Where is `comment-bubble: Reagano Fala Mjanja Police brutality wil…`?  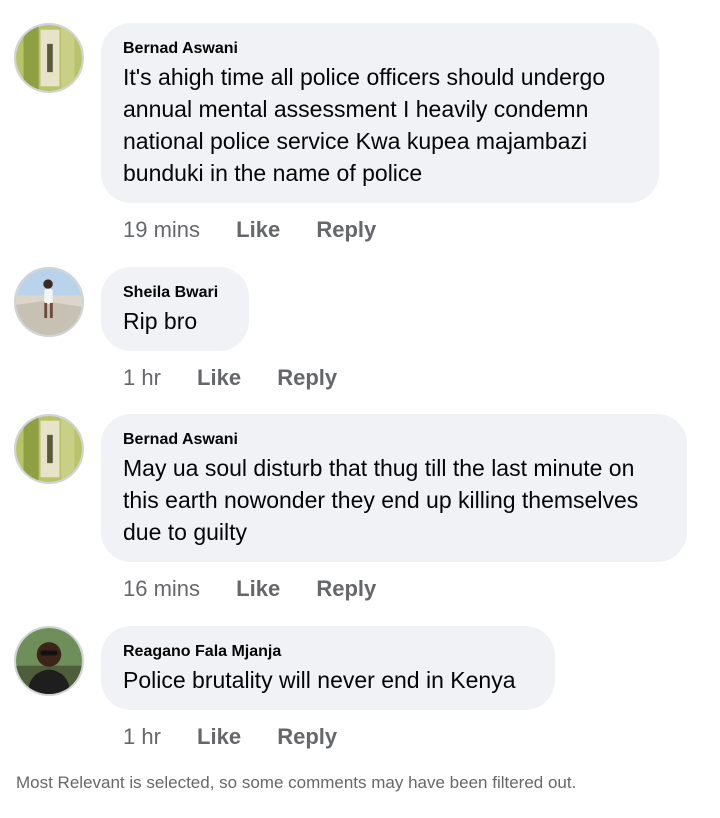
comment-bubble: Reagano Fala Mjanja Police brutality wil… is located at coordinates (328, 668).